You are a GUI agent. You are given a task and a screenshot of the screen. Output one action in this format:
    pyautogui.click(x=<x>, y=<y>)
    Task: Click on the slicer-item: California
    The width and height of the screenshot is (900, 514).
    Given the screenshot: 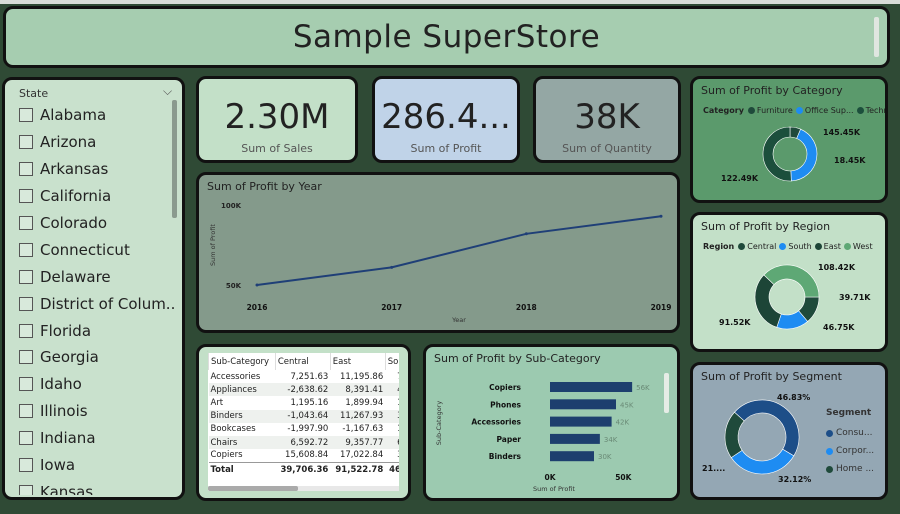 What is the action you would take?
    pyautogui.click(x=96, y=196)
    